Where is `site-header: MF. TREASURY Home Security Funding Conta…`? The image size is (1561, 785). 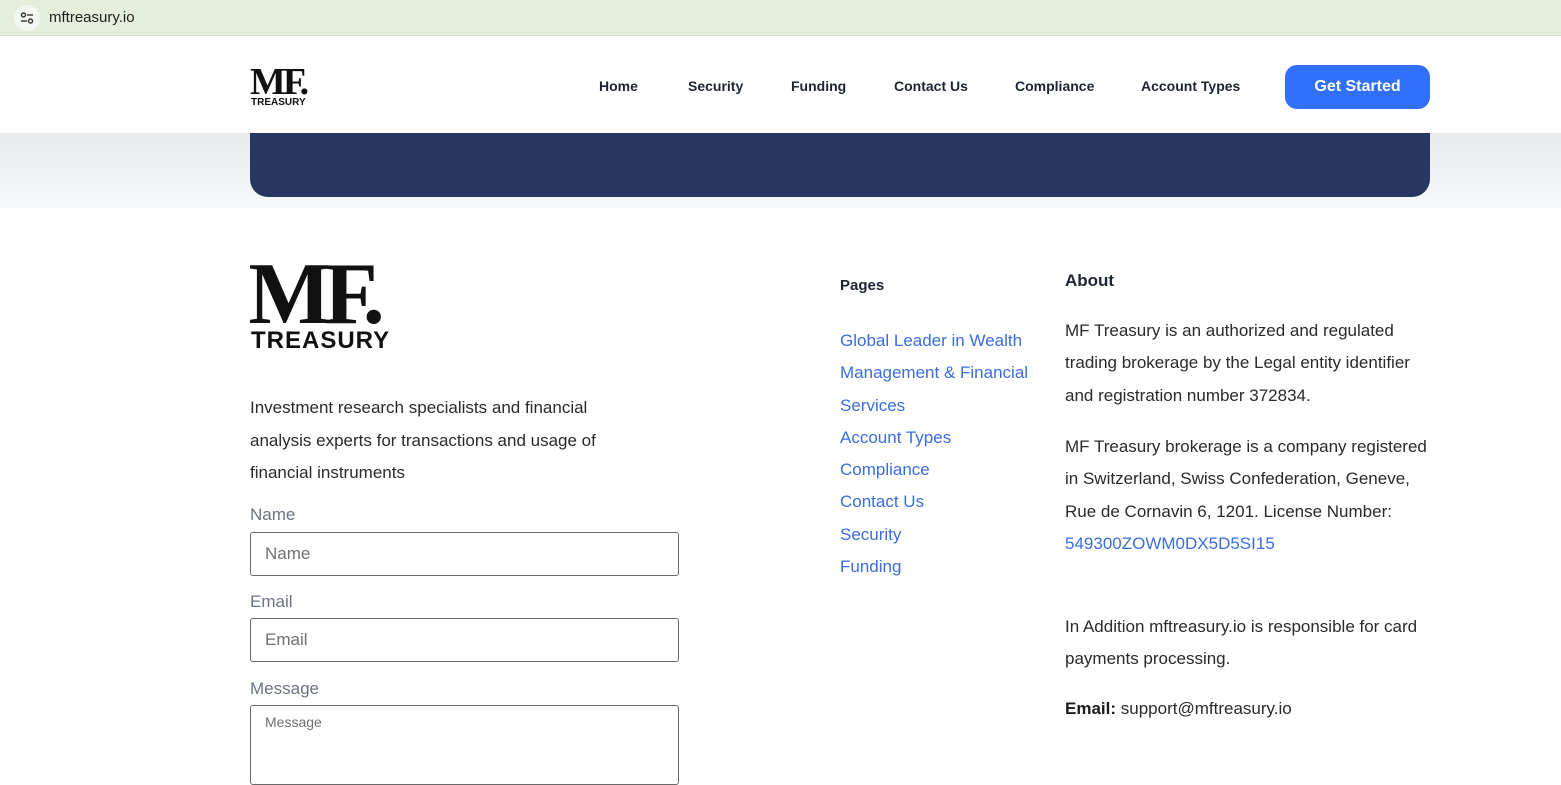
site-header: MF. TREASURY Home Security Funding Conta… is located at coordinates (780, 87).